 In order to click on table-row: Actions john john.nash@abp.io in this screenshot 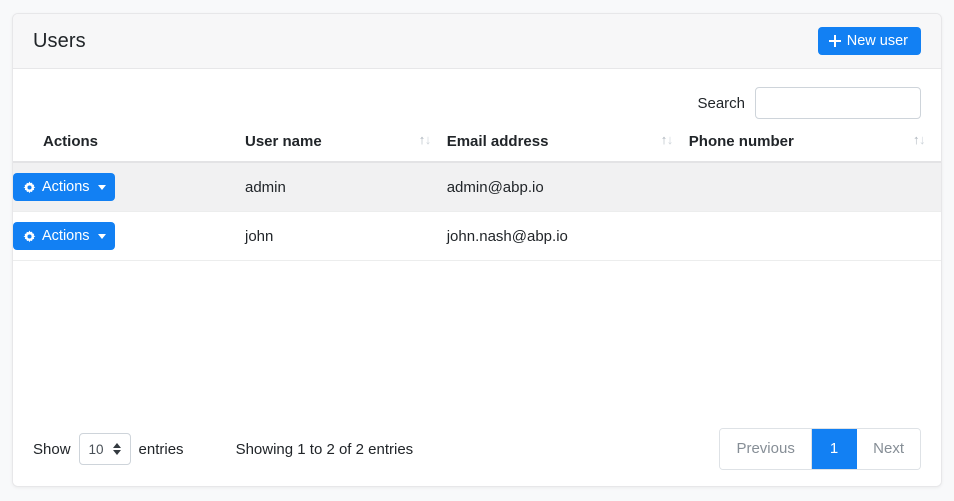, I will do `click(477, 236)`.